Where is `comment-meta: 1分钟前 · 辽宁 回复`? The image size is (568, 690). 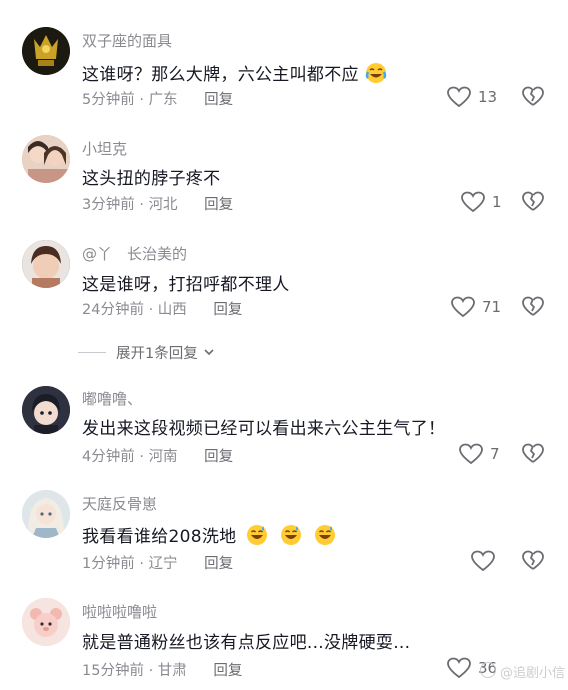 comment-meta: 1分钟前 · 辽宁 回复 is located at coordinates (157, 562).